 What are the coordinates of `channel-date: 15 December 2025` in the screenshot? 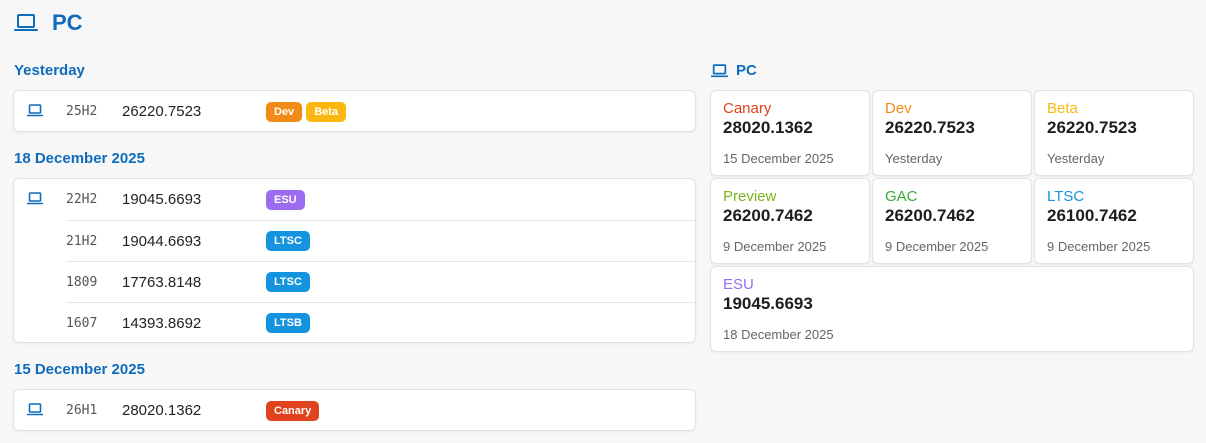 It's located at (778, 158).